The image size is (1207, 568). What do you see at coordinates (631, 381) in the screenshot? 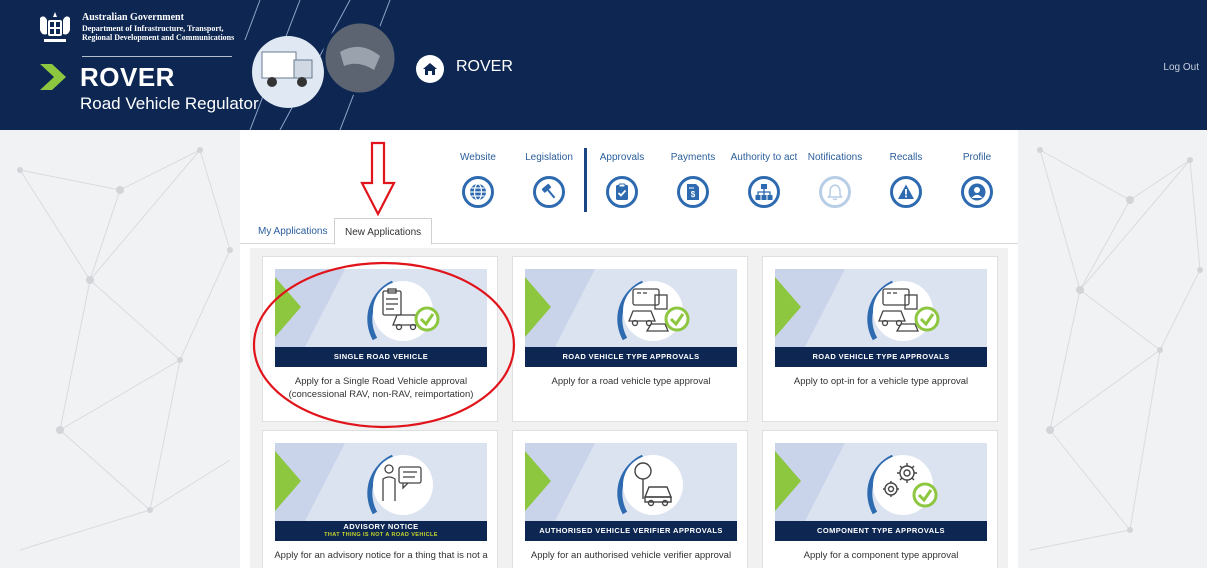
I see `card-description: Apply for a road vehicle type approval` at bounding box center [631, 381].